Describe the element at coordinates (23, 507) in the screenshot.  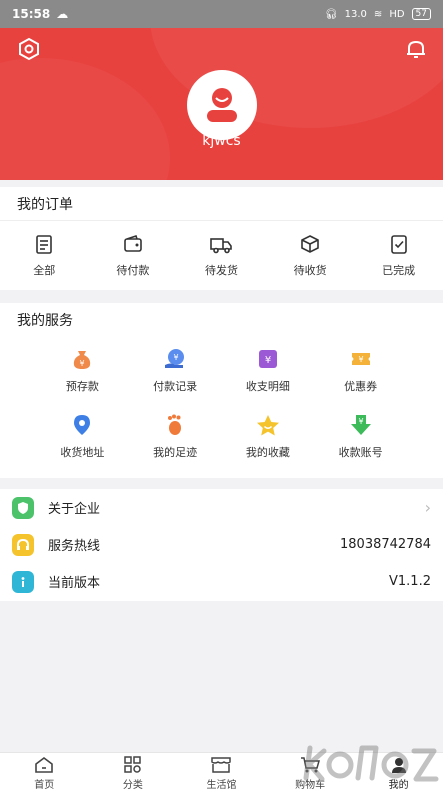
I see `shield-icon` at that location.